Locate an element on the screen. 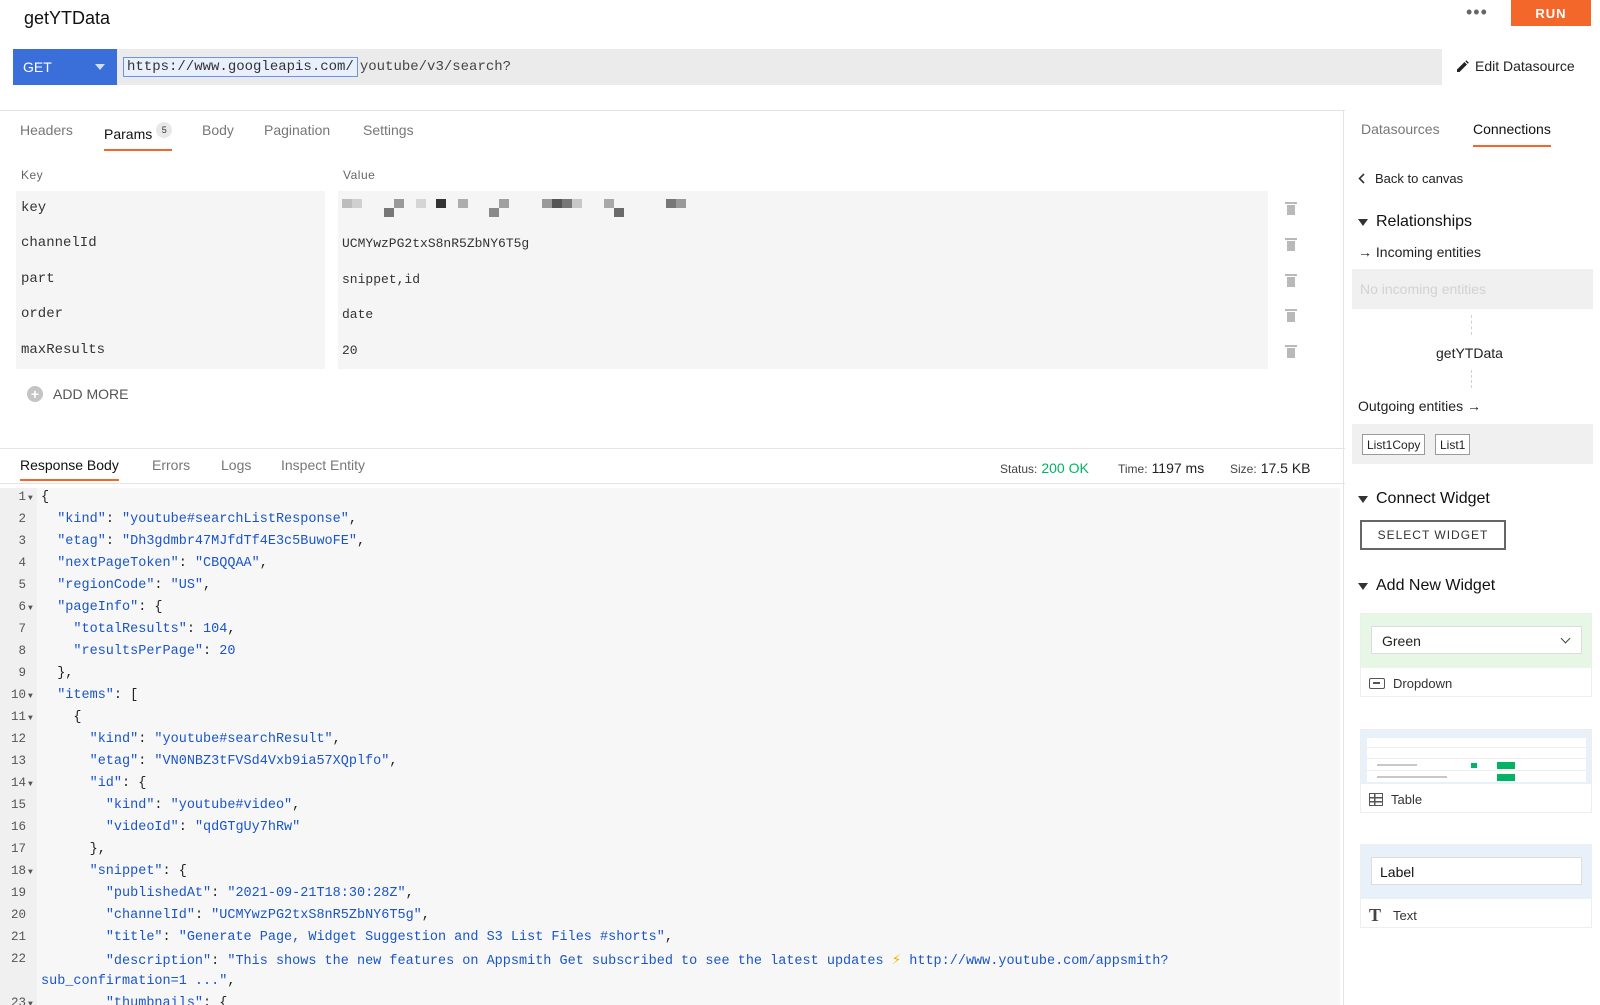  size-indicator: Size: 17.5 KB is located at coordinates (1270, 468).